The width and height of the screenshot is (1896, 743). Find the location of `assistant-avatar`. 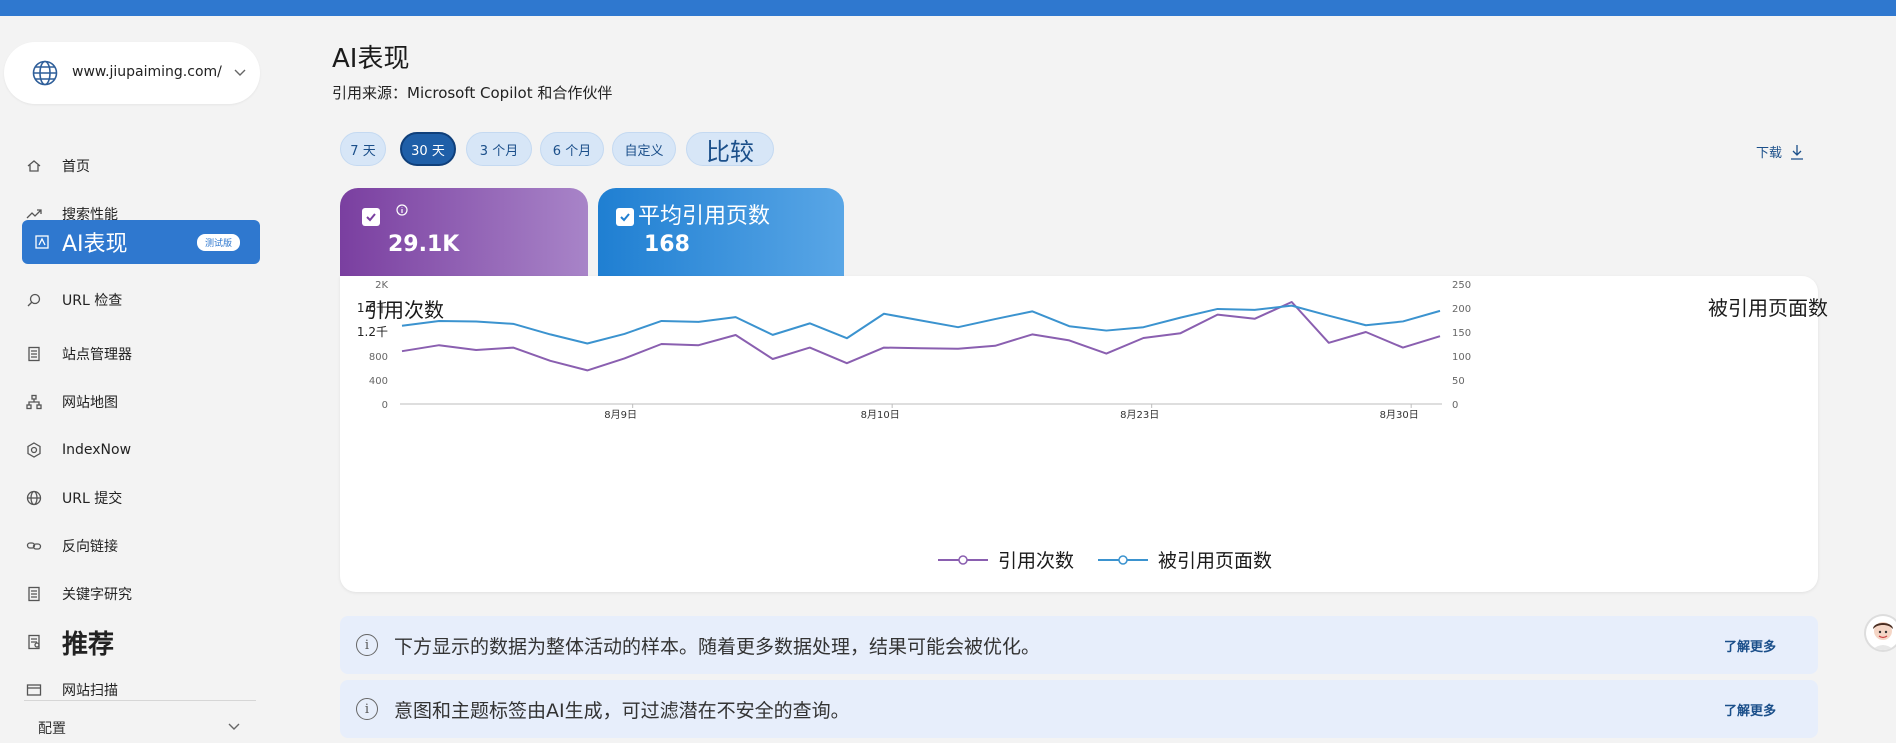

assistant-avatar is located at coordinates (1881, 633).